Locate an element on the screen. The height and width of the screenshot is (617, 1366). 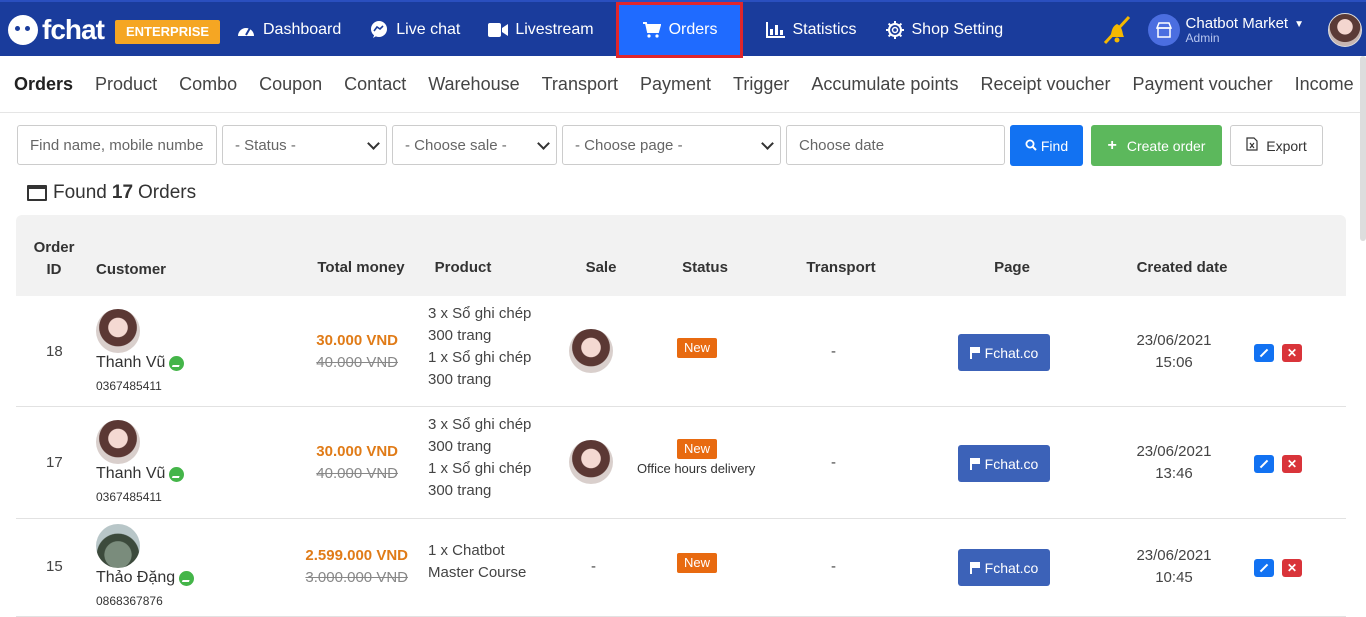
nav-statistics: Statistics is located at coordinates (810, 30).